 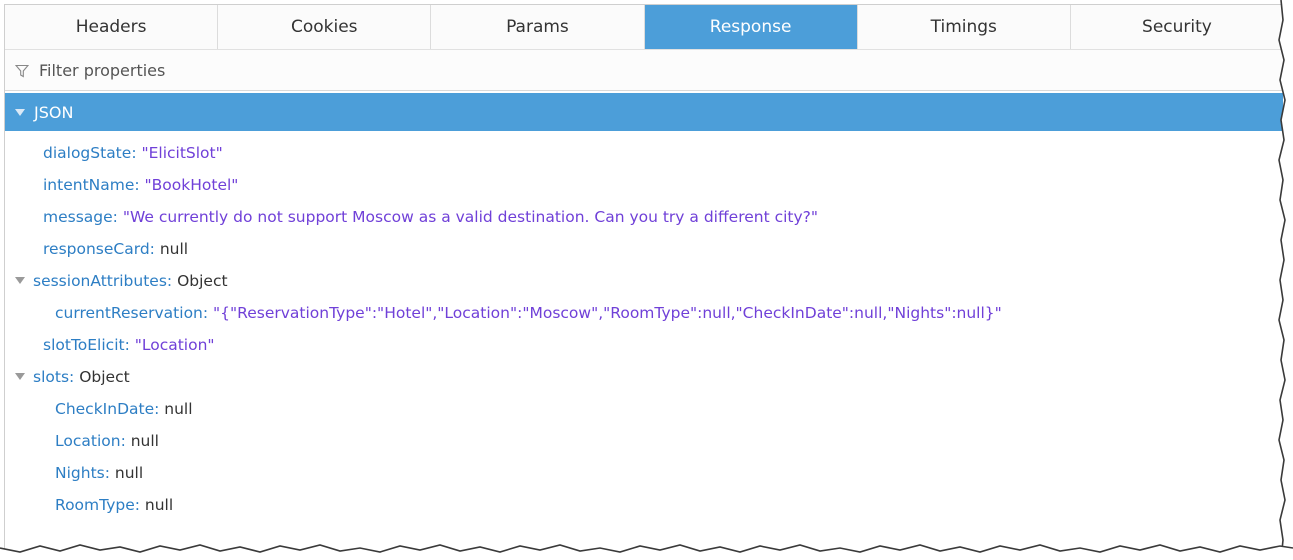 What do you see at coordinates (644, 153) in the screenshot?
I see `tree-row-dialogstate: dialogState: "ElicitSlot"` at bounding box center [644, 153].